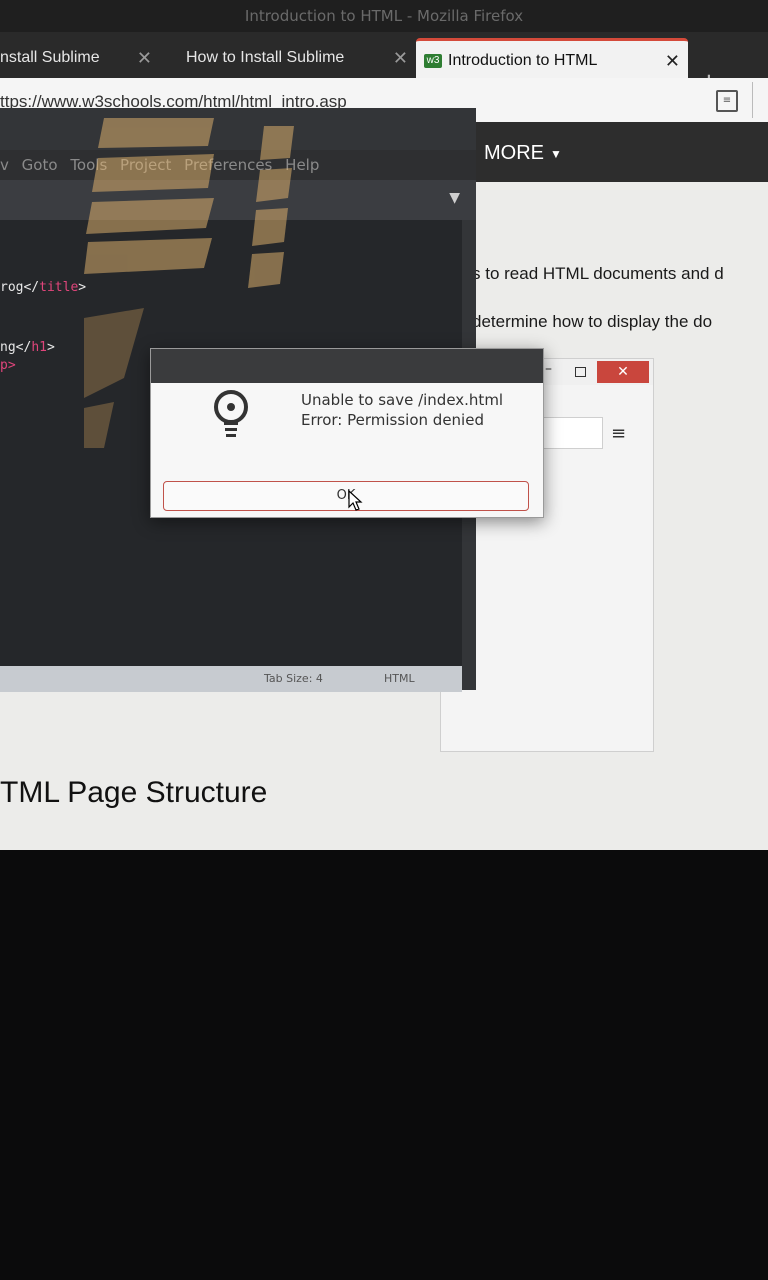 Image resolution: width=768 pixels, height=1280 pixels. I want to click on tab-install-sublime: nstall Sublime ✕, so click(80, 58).